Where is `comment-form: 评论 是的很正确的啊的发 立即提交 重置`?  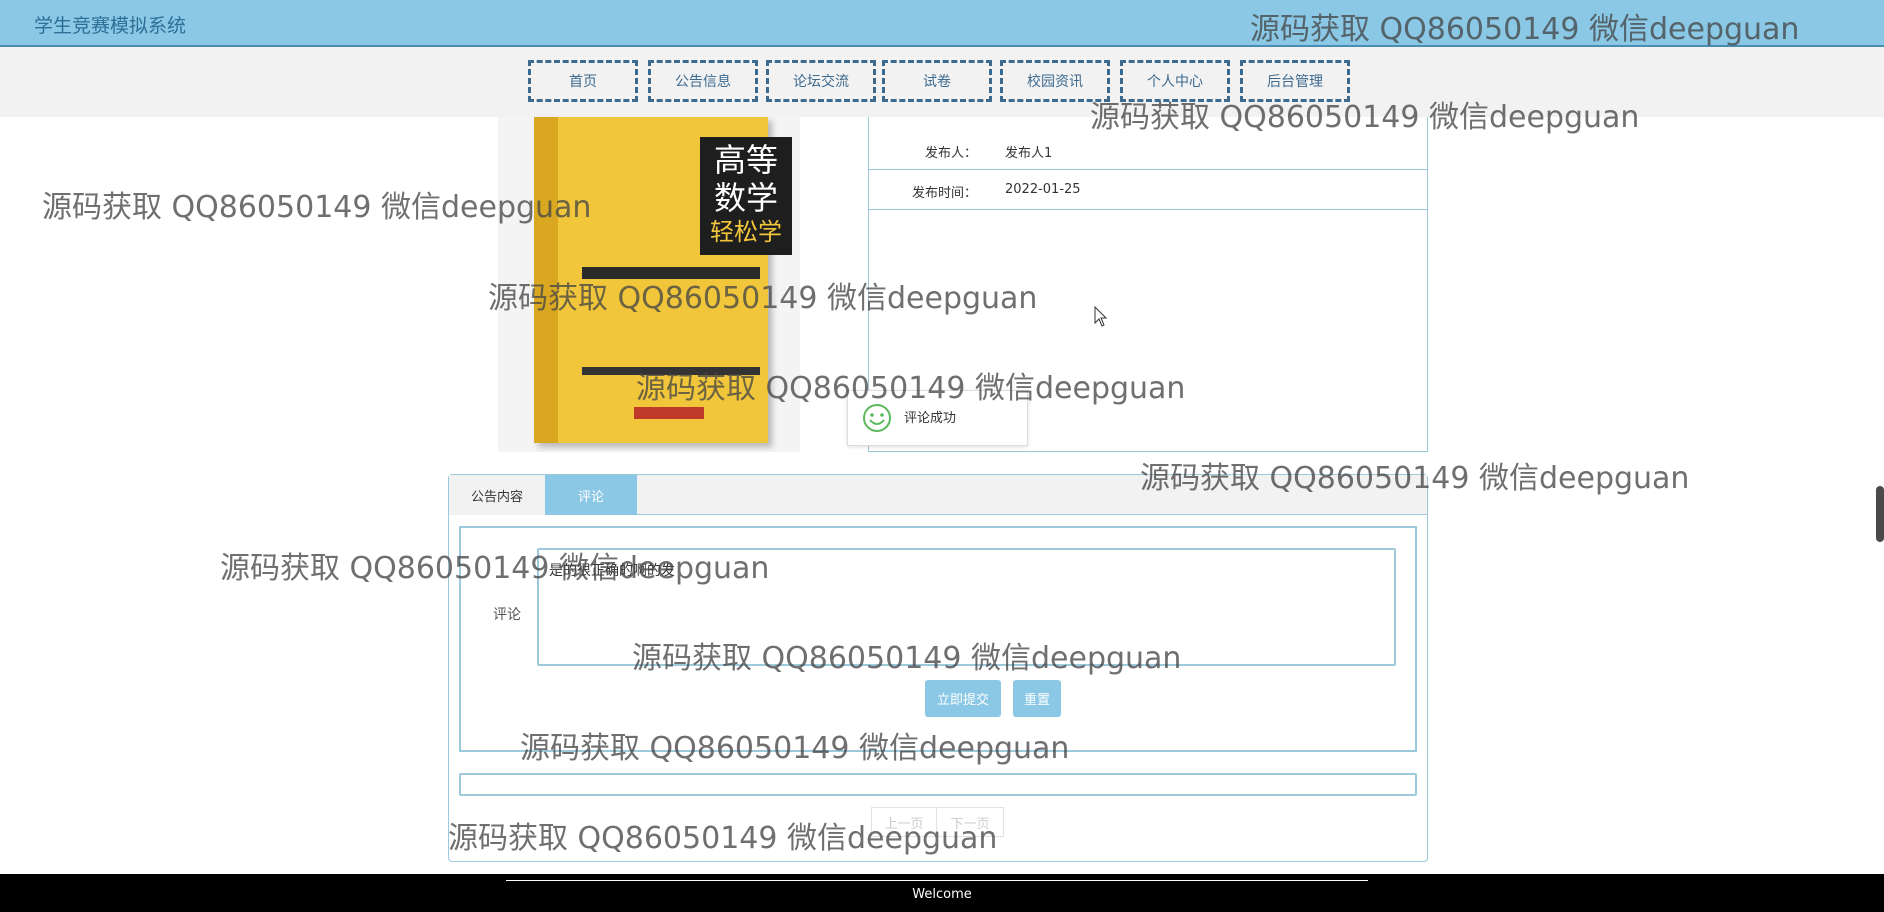 comment-form: 评论 是的很正确的啊的发 立即提交 重置 is located at coordinates (938, 639).